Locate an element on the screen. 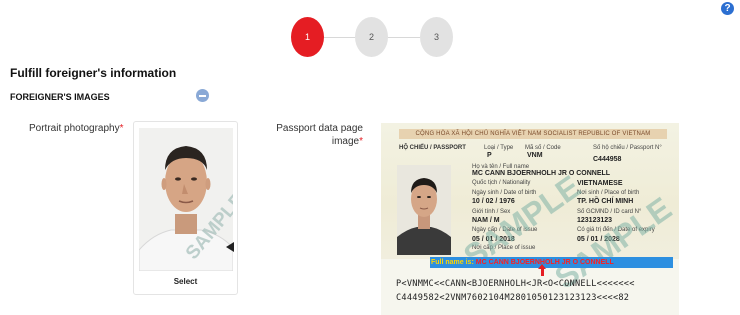  help-icon: ? is located at coordinates (727, 8).